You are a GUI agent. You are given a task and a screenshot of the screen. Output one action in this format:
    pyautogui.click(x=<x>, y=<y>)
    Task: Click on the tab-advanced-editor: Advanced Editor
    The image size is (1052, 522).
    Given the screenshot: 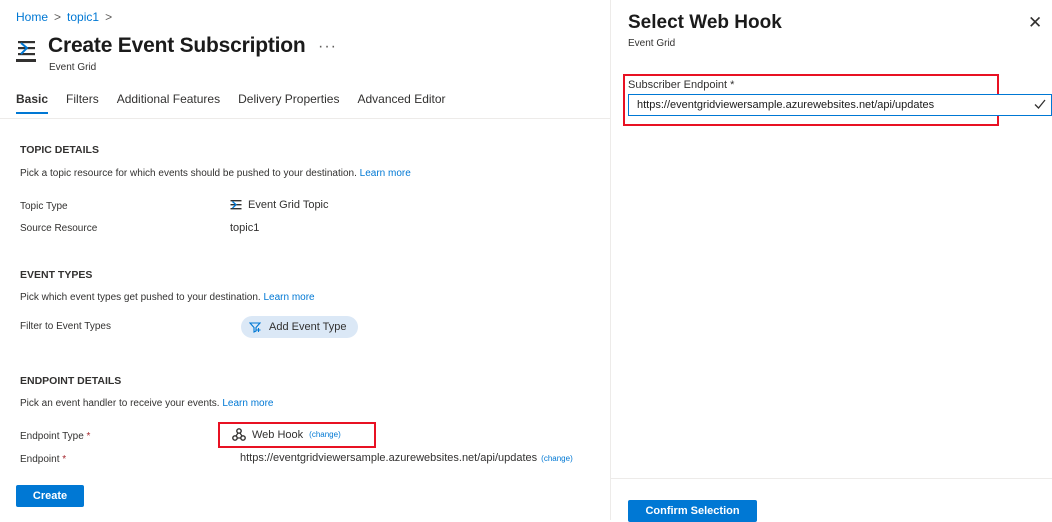 What is the action you would take?
    pyautogui.click(x=401, y=103)
    